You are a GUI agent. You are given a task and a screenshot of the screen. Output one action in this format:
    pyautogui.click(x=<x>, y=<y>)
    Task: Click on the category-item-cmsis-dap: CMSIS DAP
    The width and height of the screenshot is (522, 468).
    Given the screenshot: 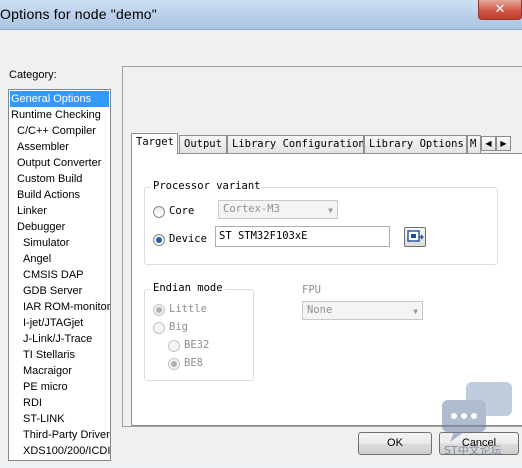 What is the action you would take?
    pyautogui.click(x=59, y=275)
    